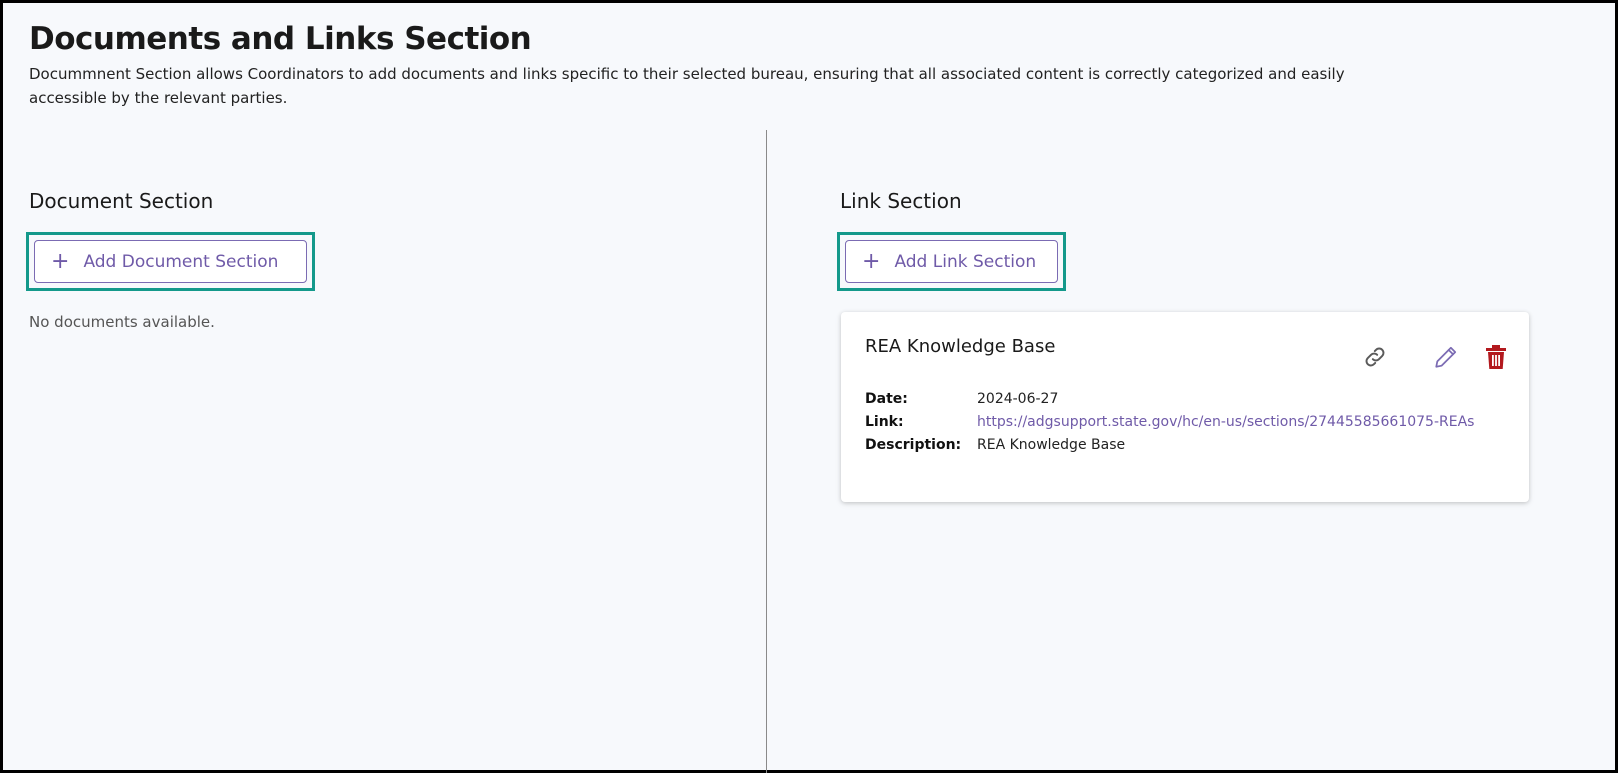 The image size is (1618, 773). What do you see at coordinates (121, 201) in the screenshot?
I see `document-section-title: Document Section` at bounding box center [121, 201].